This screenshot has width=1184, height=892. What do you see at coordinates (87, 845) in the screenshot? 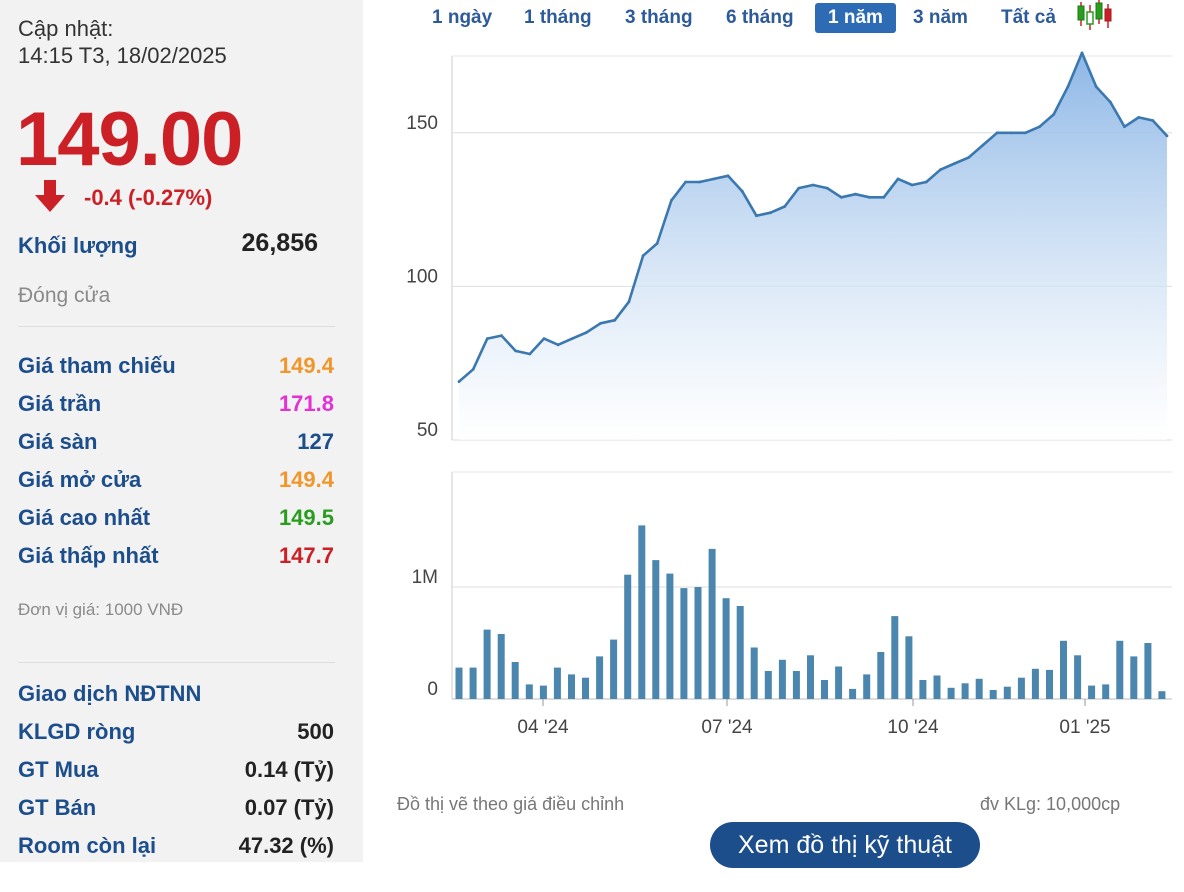
I see `foreign-row-label: Room còn lại` at bounding box center [87, 845].